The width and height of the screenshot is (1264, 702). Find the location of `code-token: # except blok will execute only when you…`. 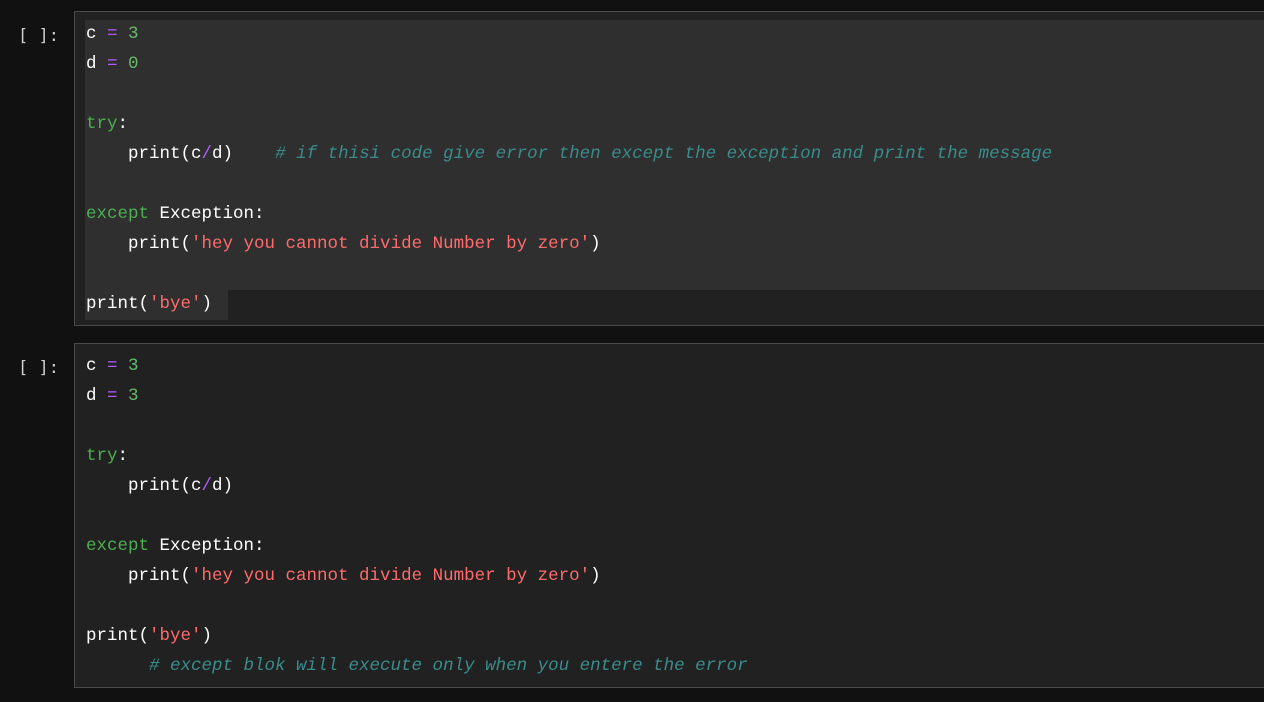

code-token: # except blok will execute only when you… is located at coordinates (448, 666).